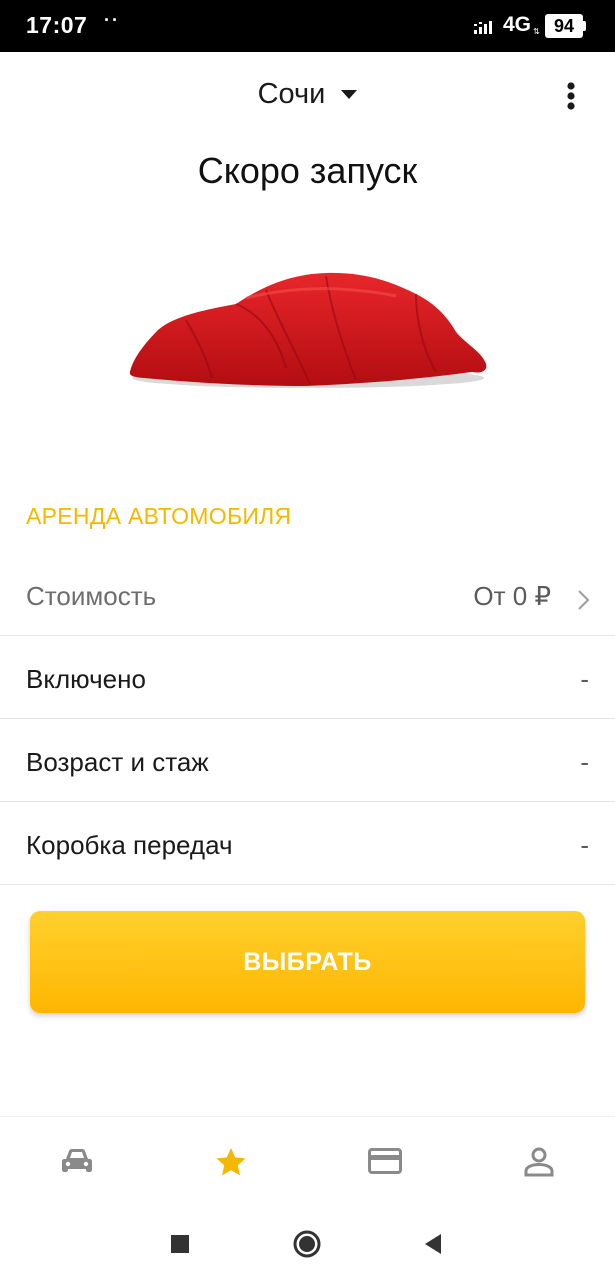  I want to click on battery-icon: 94, so click(564, 26).